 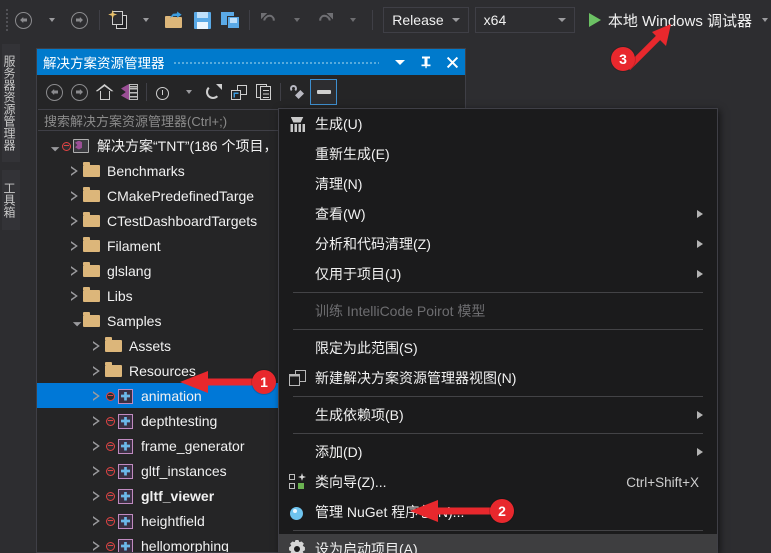 I want to click on save-all-icon, so click(x=230, y=20).